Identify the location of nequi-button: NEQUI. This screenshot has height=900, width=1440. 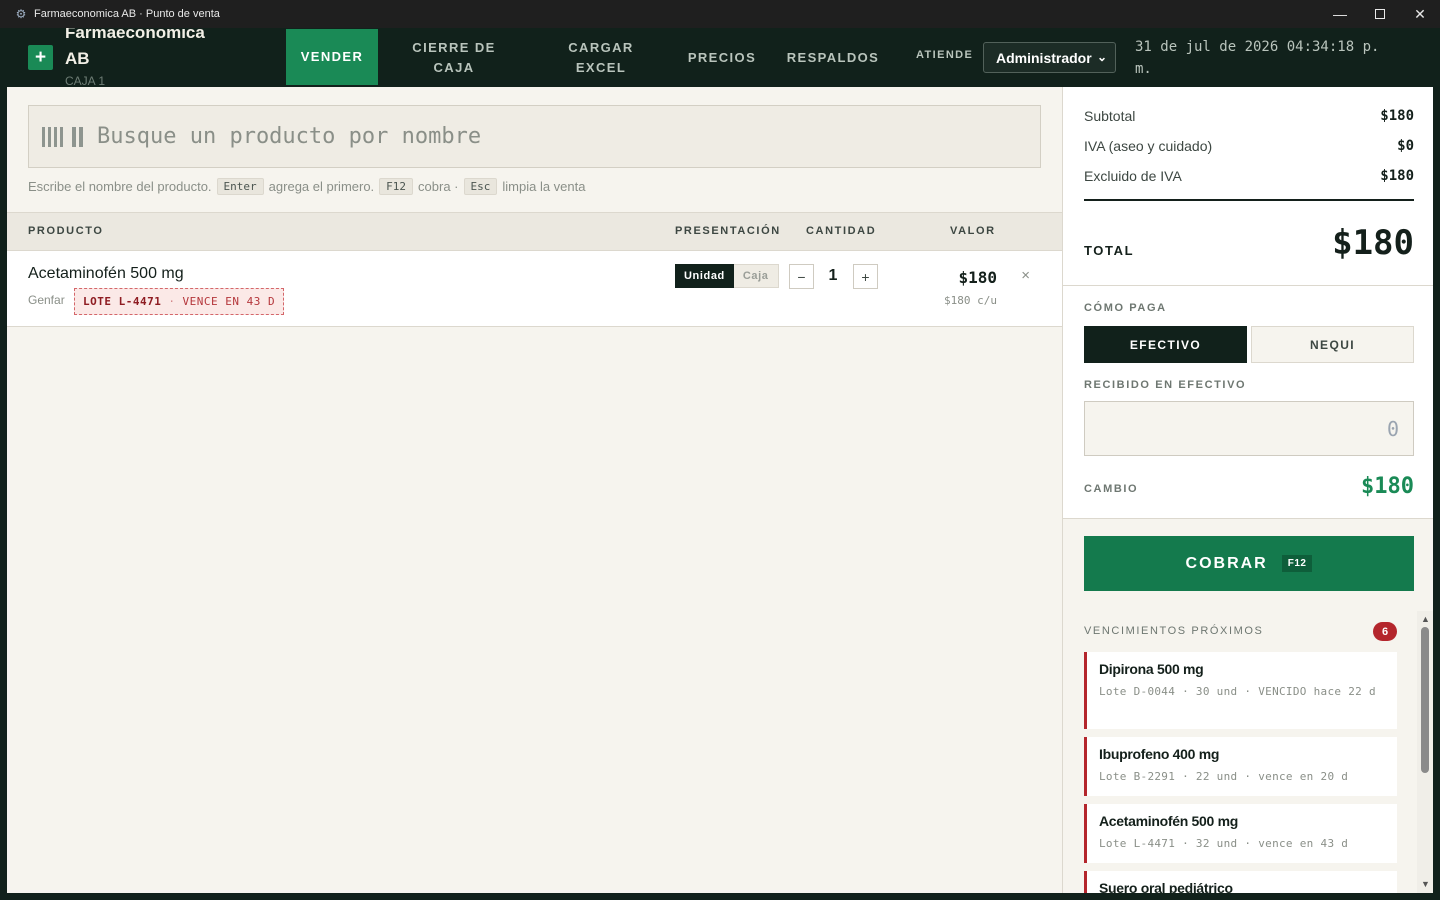
(1332, 344).